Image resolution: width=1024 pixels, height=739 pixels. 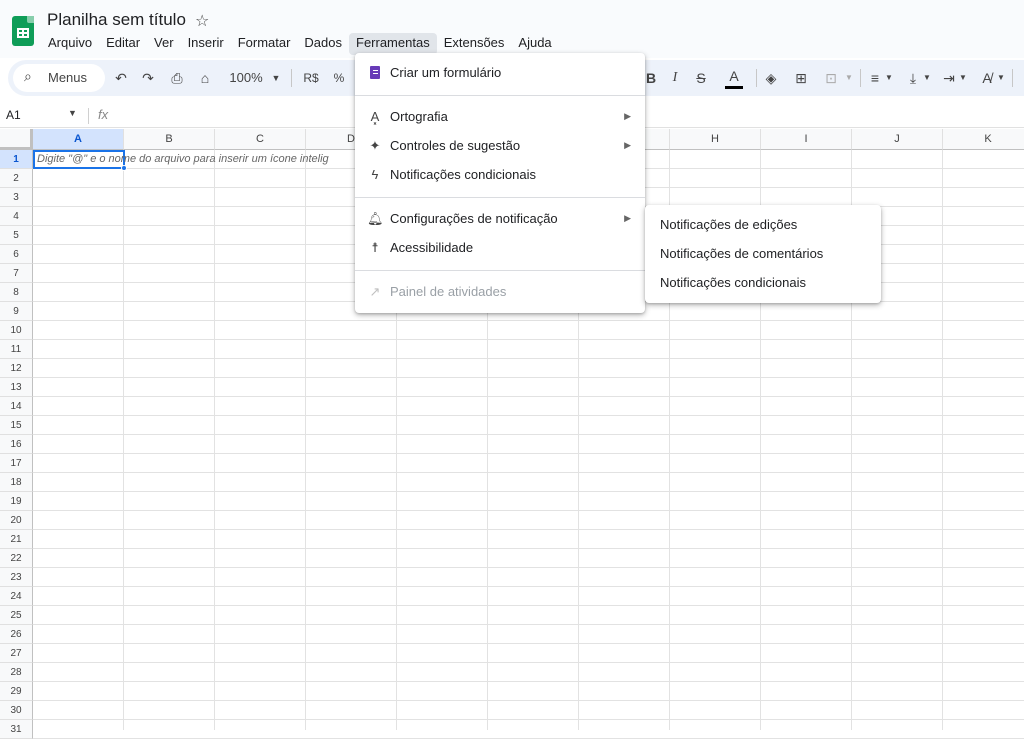 I want to click on row-header: 13, so click(x=16, y=387).